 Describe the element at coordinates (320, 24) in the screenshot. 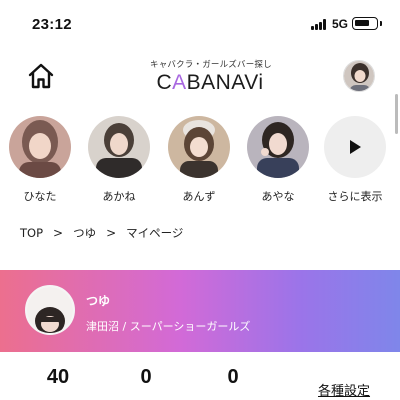

I see `signal-icon` at that location.